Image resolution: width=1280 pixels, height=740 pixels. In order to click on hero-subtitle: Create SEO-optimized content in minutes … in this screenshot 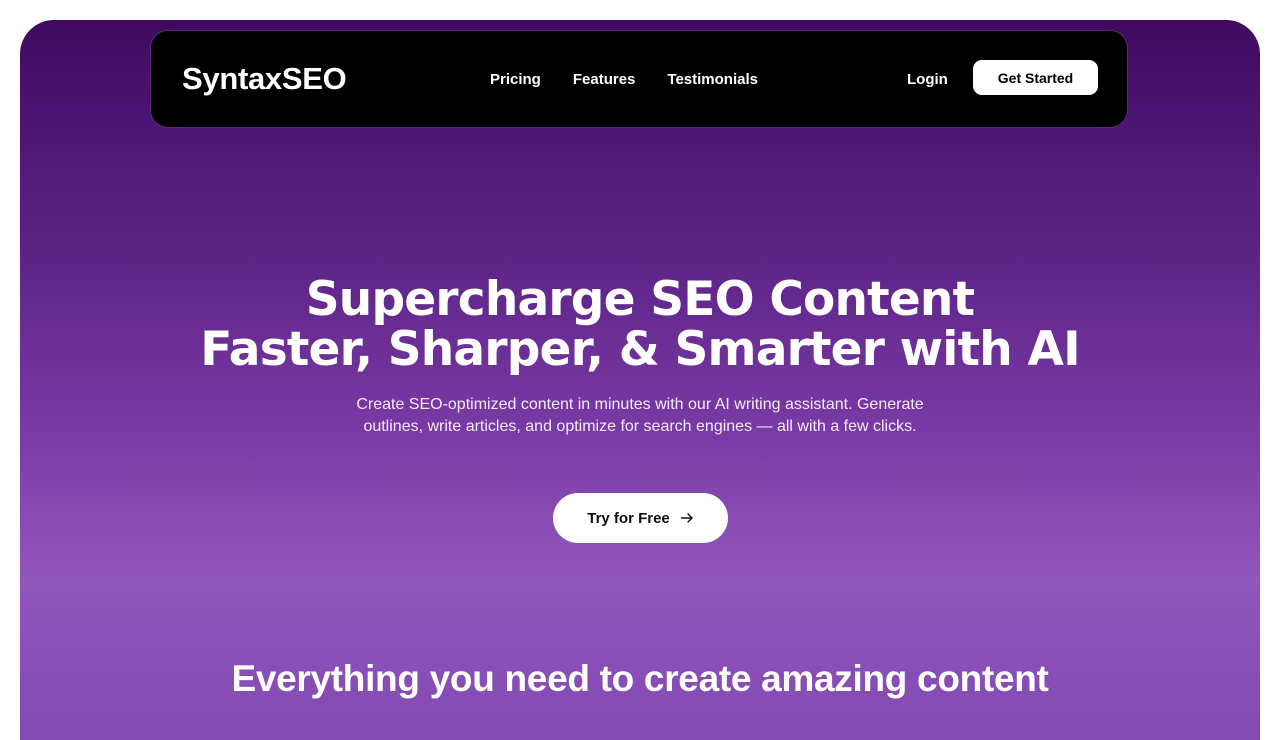, I will do `click(640, 415)`.